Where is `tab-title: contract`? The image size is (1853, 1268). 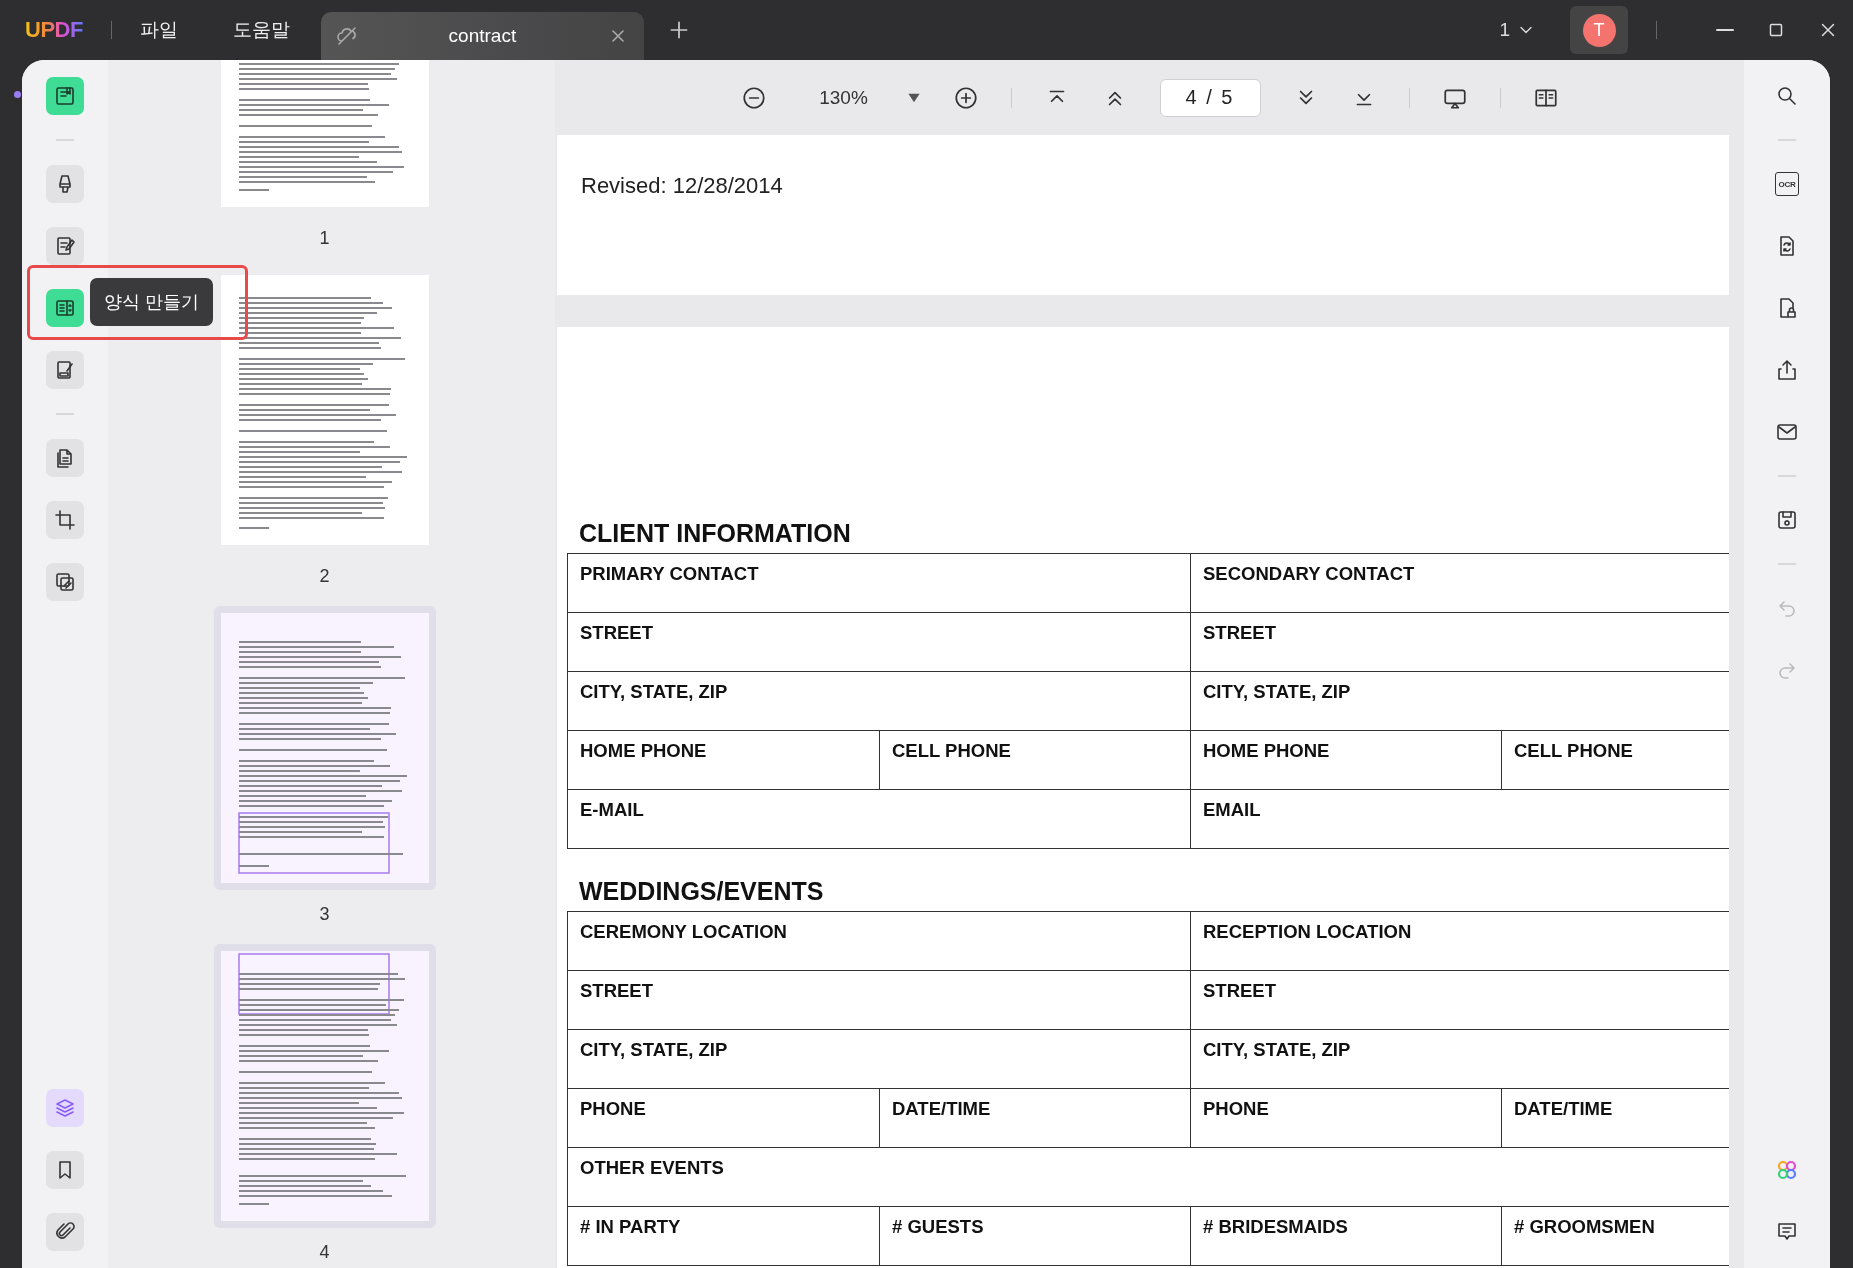
tab-title: contract is located at coordinates (482, 36).